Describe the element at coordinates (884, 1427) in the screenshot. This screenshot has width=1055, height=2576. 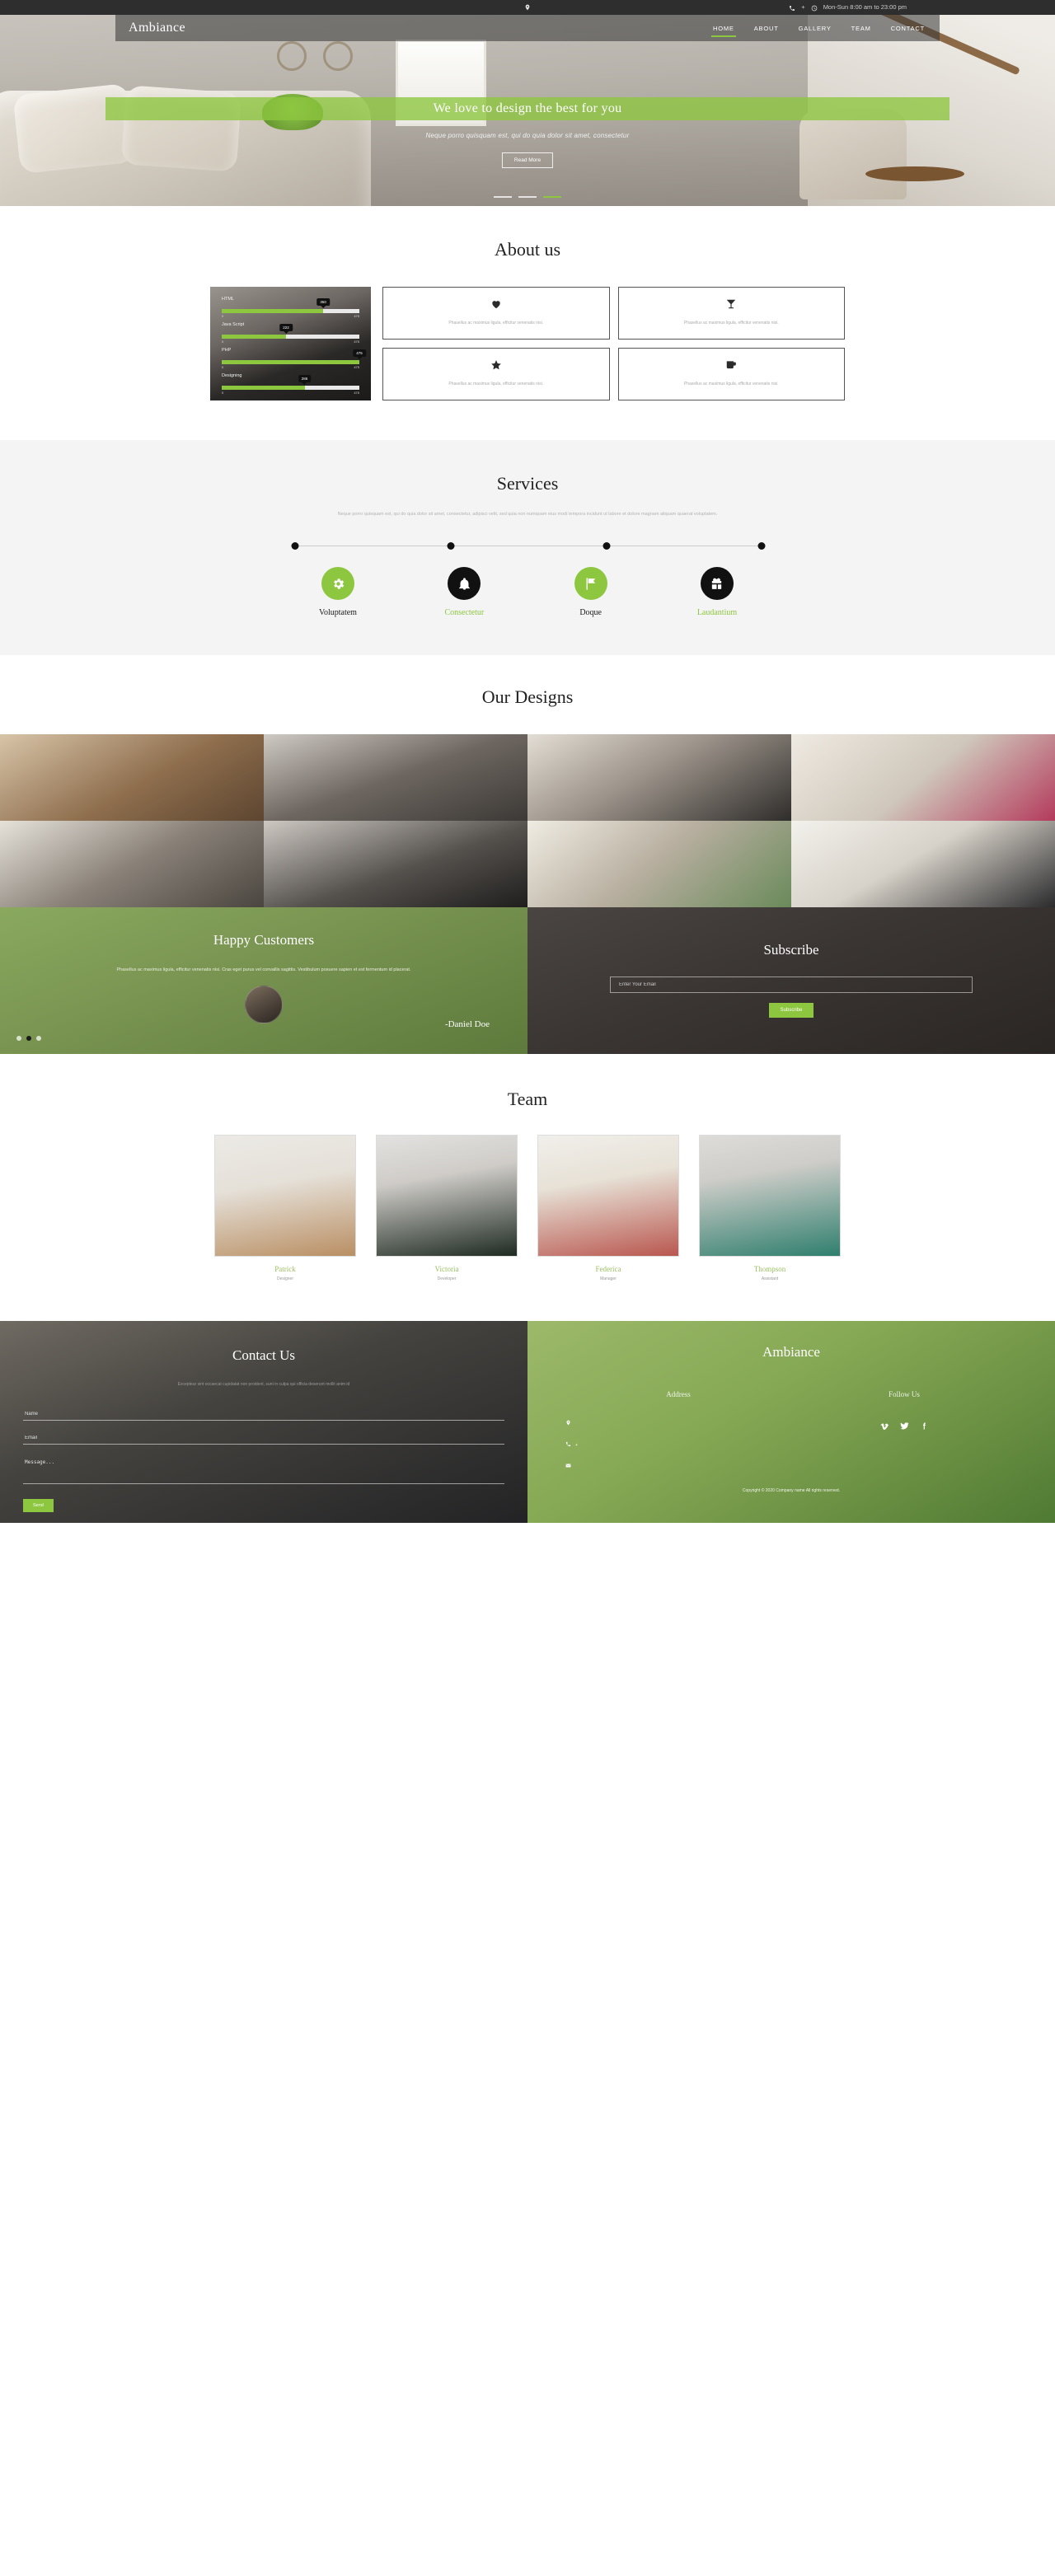
I see `vimeo-icon` at that location.